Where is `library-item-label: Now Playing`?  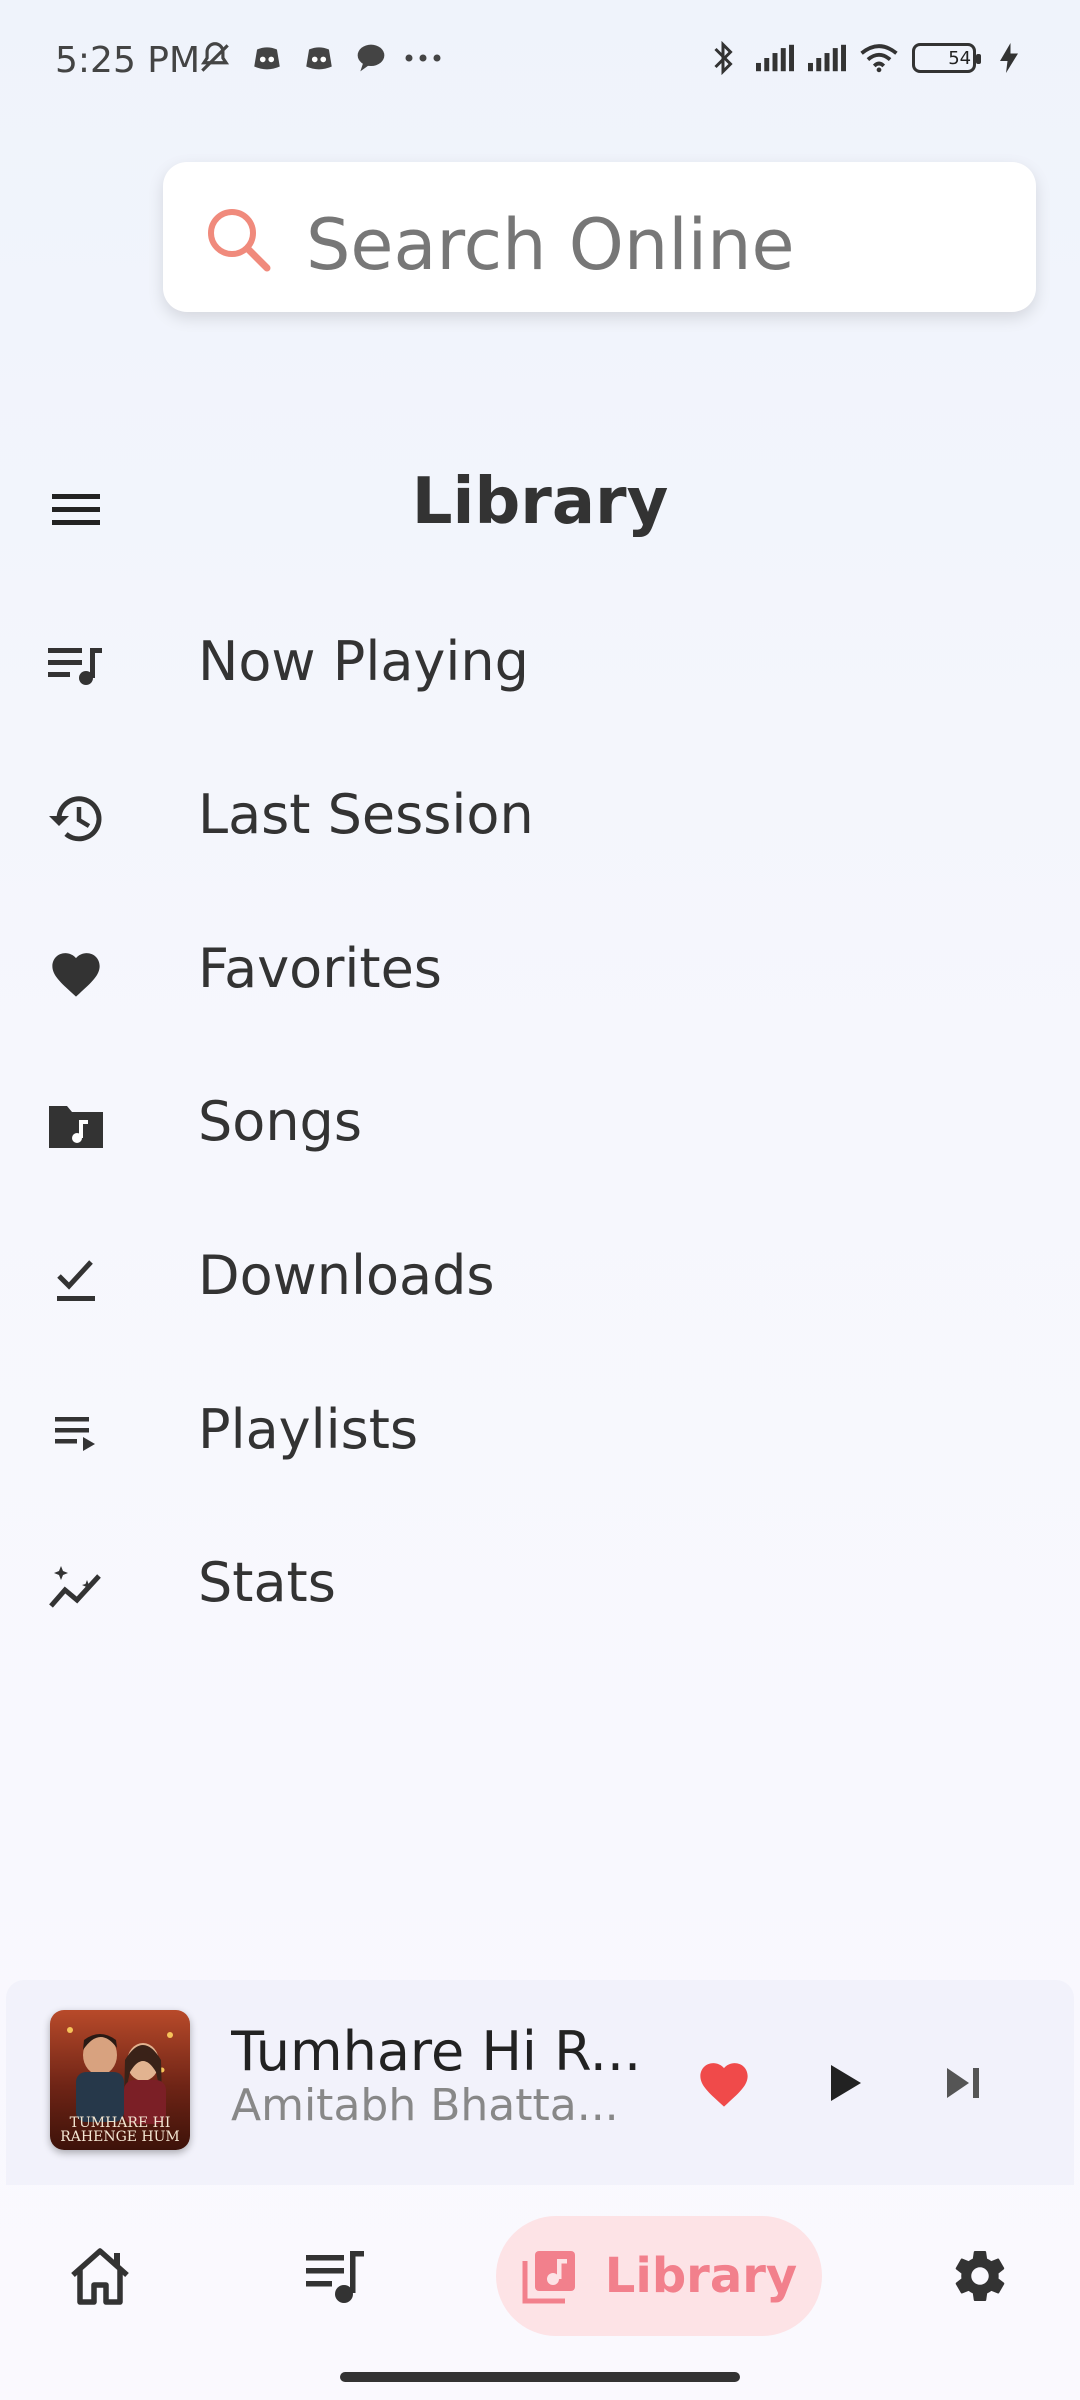
library-item-label: Now Playing is located at coordinates (363, 661).